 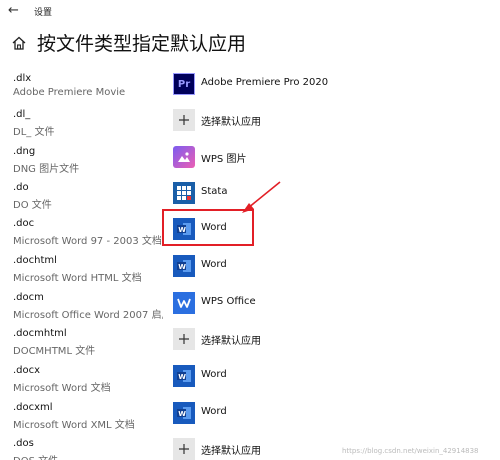 I want to click on watermark: https://blog.csdn.net/weixin_42914838, so click(x=410, y=451).